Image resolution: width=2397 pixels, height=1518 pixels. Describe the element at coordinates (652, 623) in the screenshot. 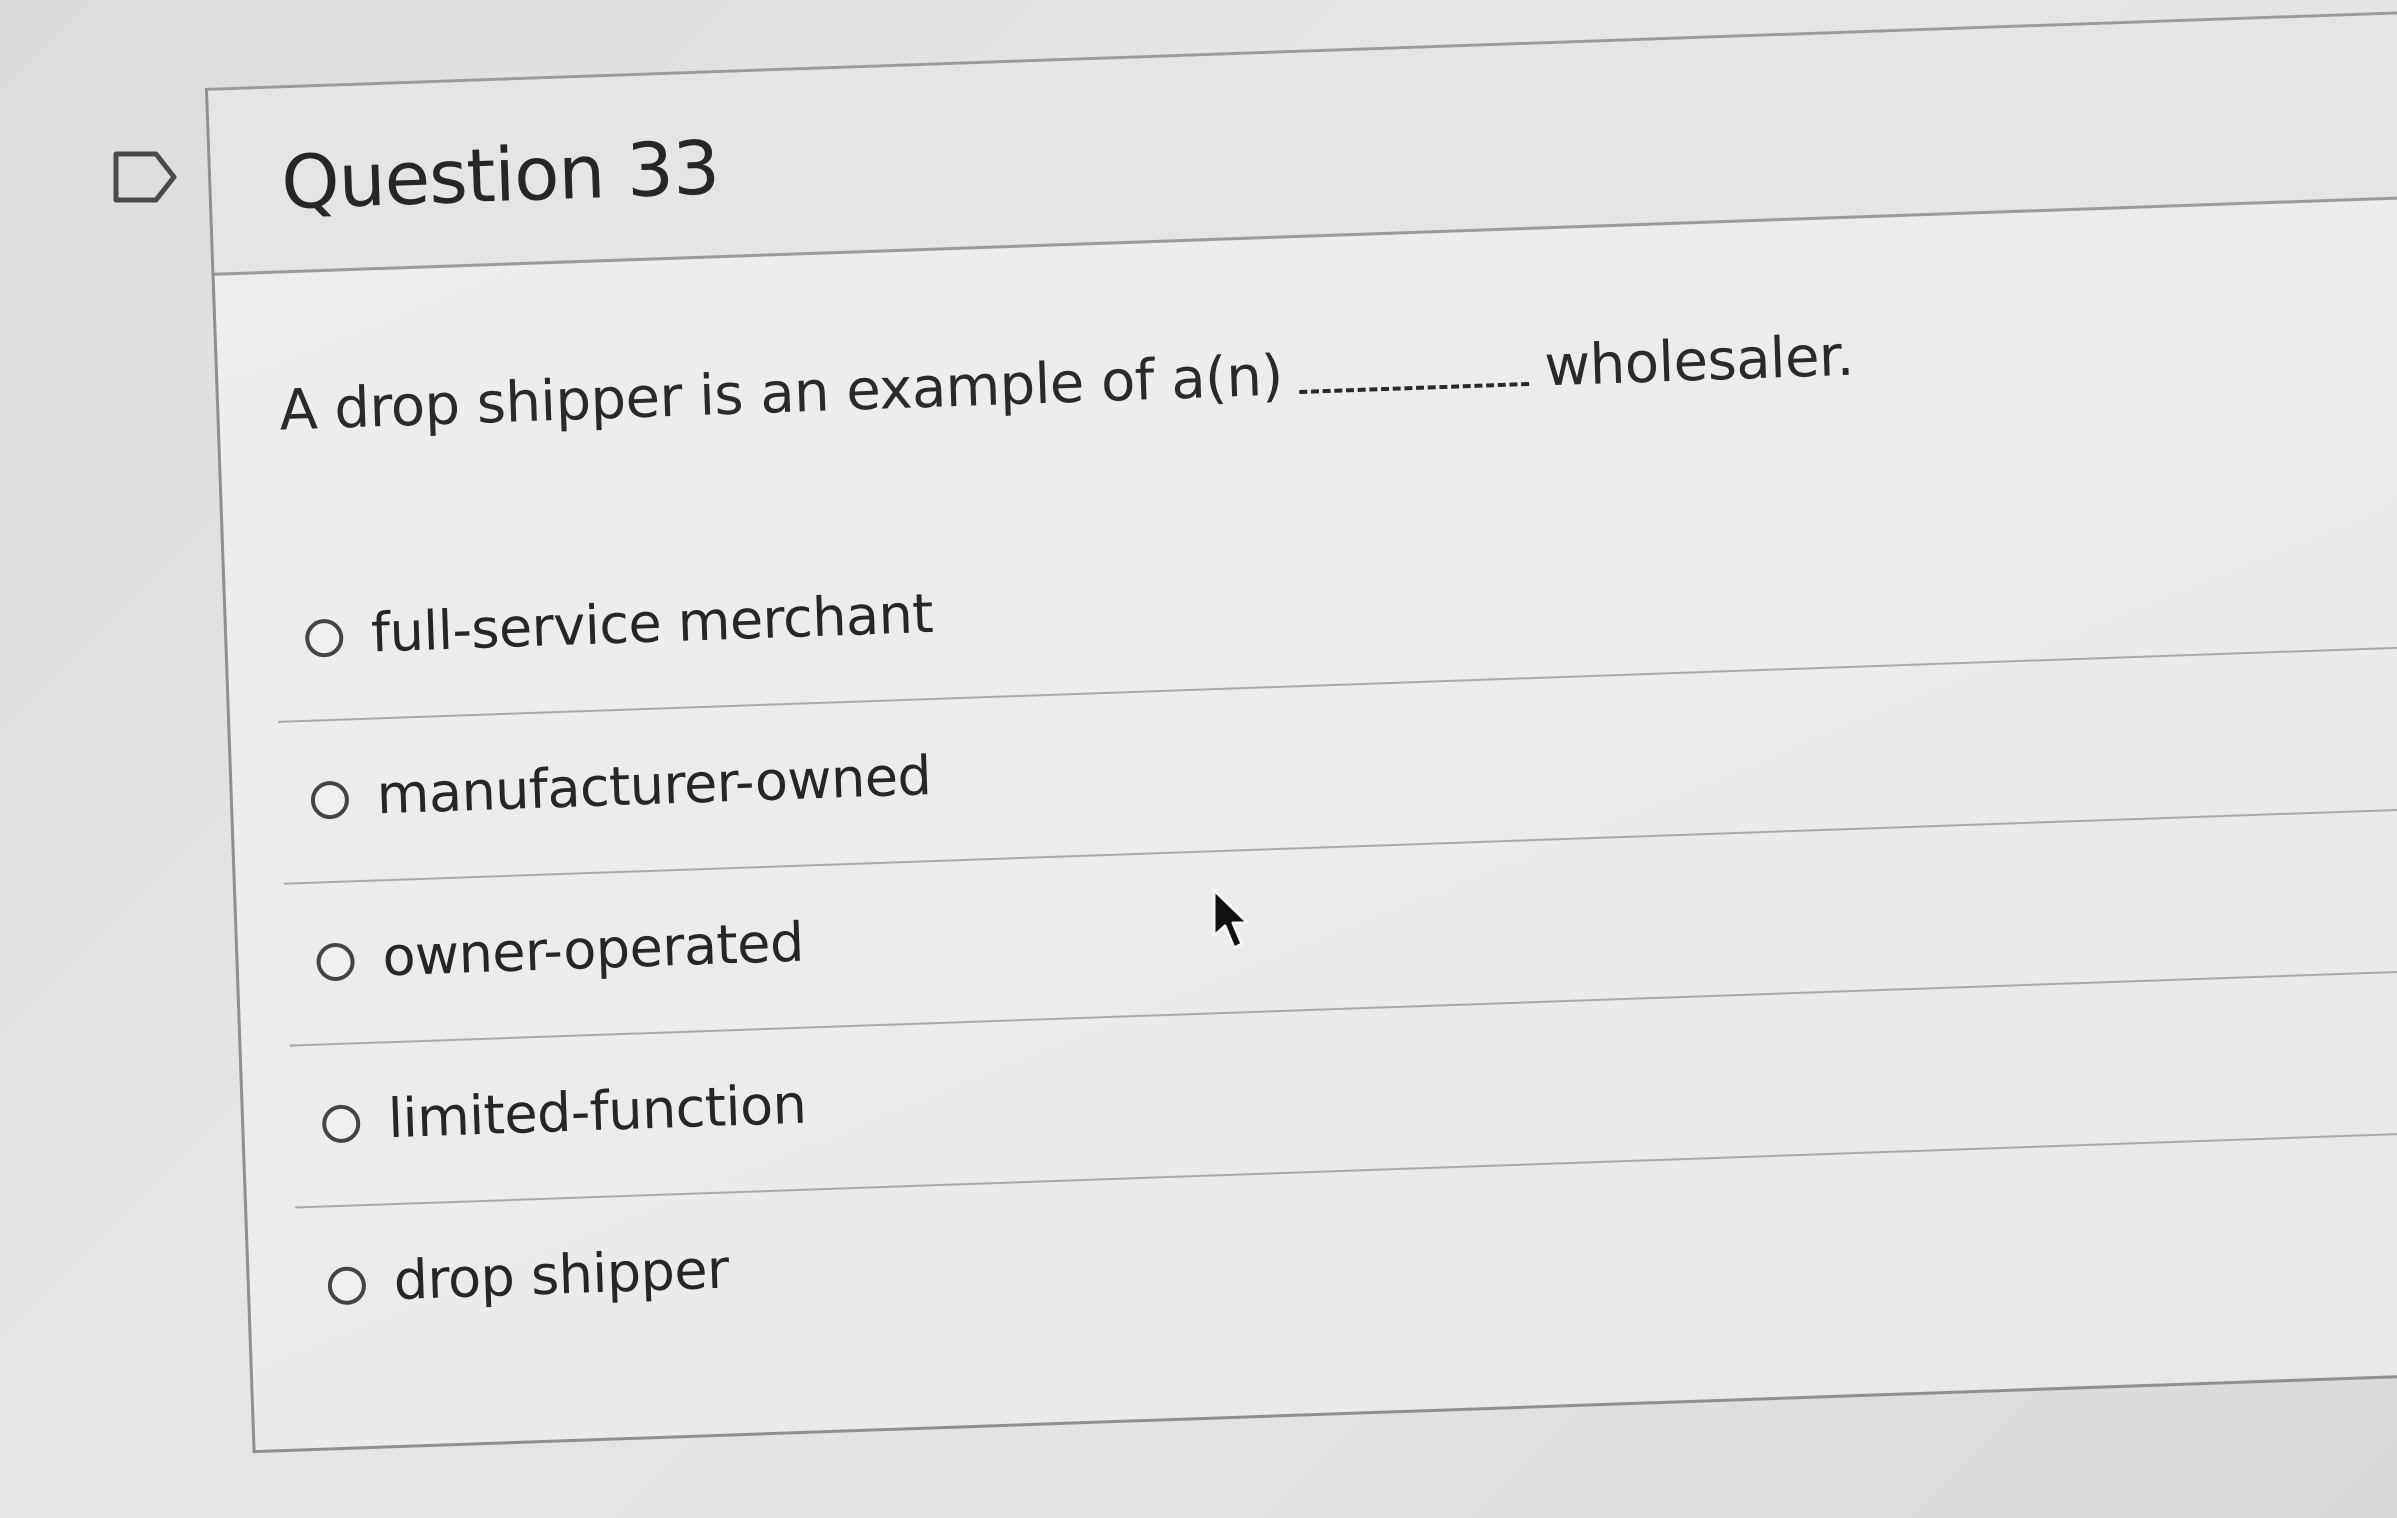

I see `answer-label: full-service merchant` at that location.